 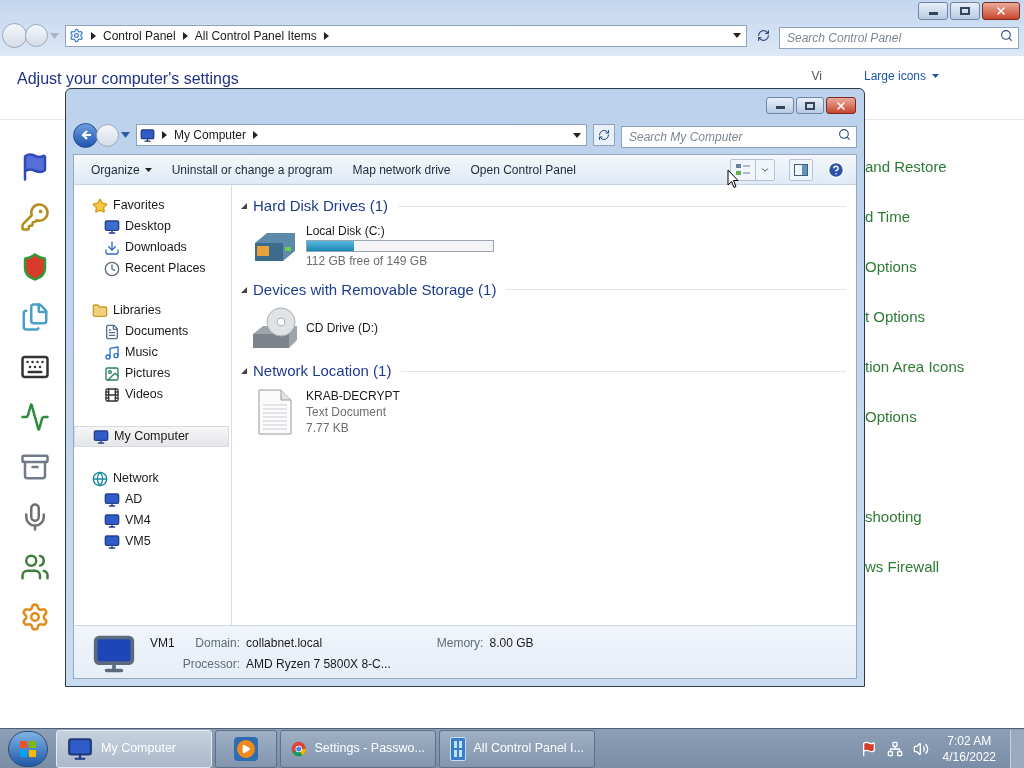 I want to click on action-center-flag-icon, so click(x=868, y=748).